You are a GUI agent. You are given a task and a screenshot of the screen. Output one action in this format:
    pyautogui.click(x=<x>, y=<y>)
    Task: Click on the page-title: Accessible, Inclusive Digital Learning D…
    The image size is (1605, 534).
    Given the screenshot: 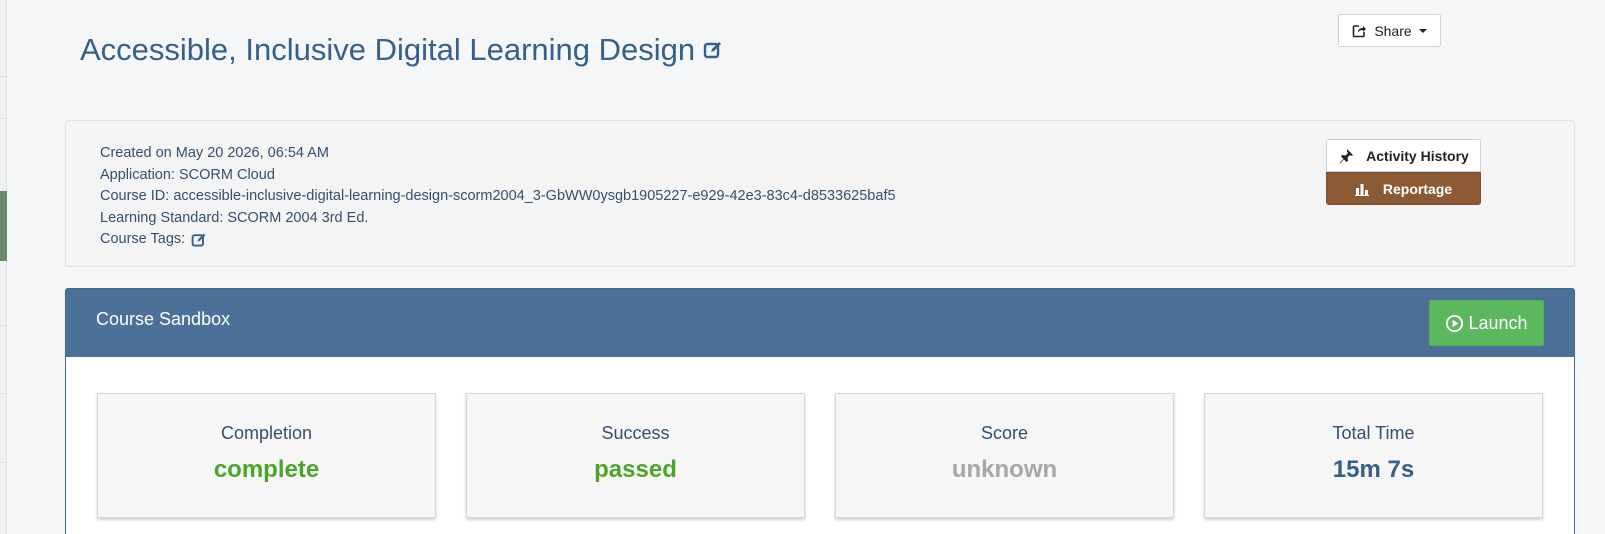 What is the action you would take?
    pyautogui.click(x=401, y=50)
    